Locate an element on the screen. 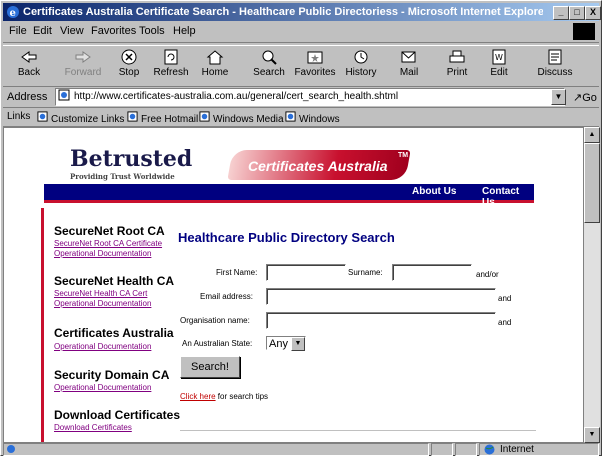 The image size is (602, 456). link-free-hotmail: Free Hotmail is located at coordinates (162, 118).